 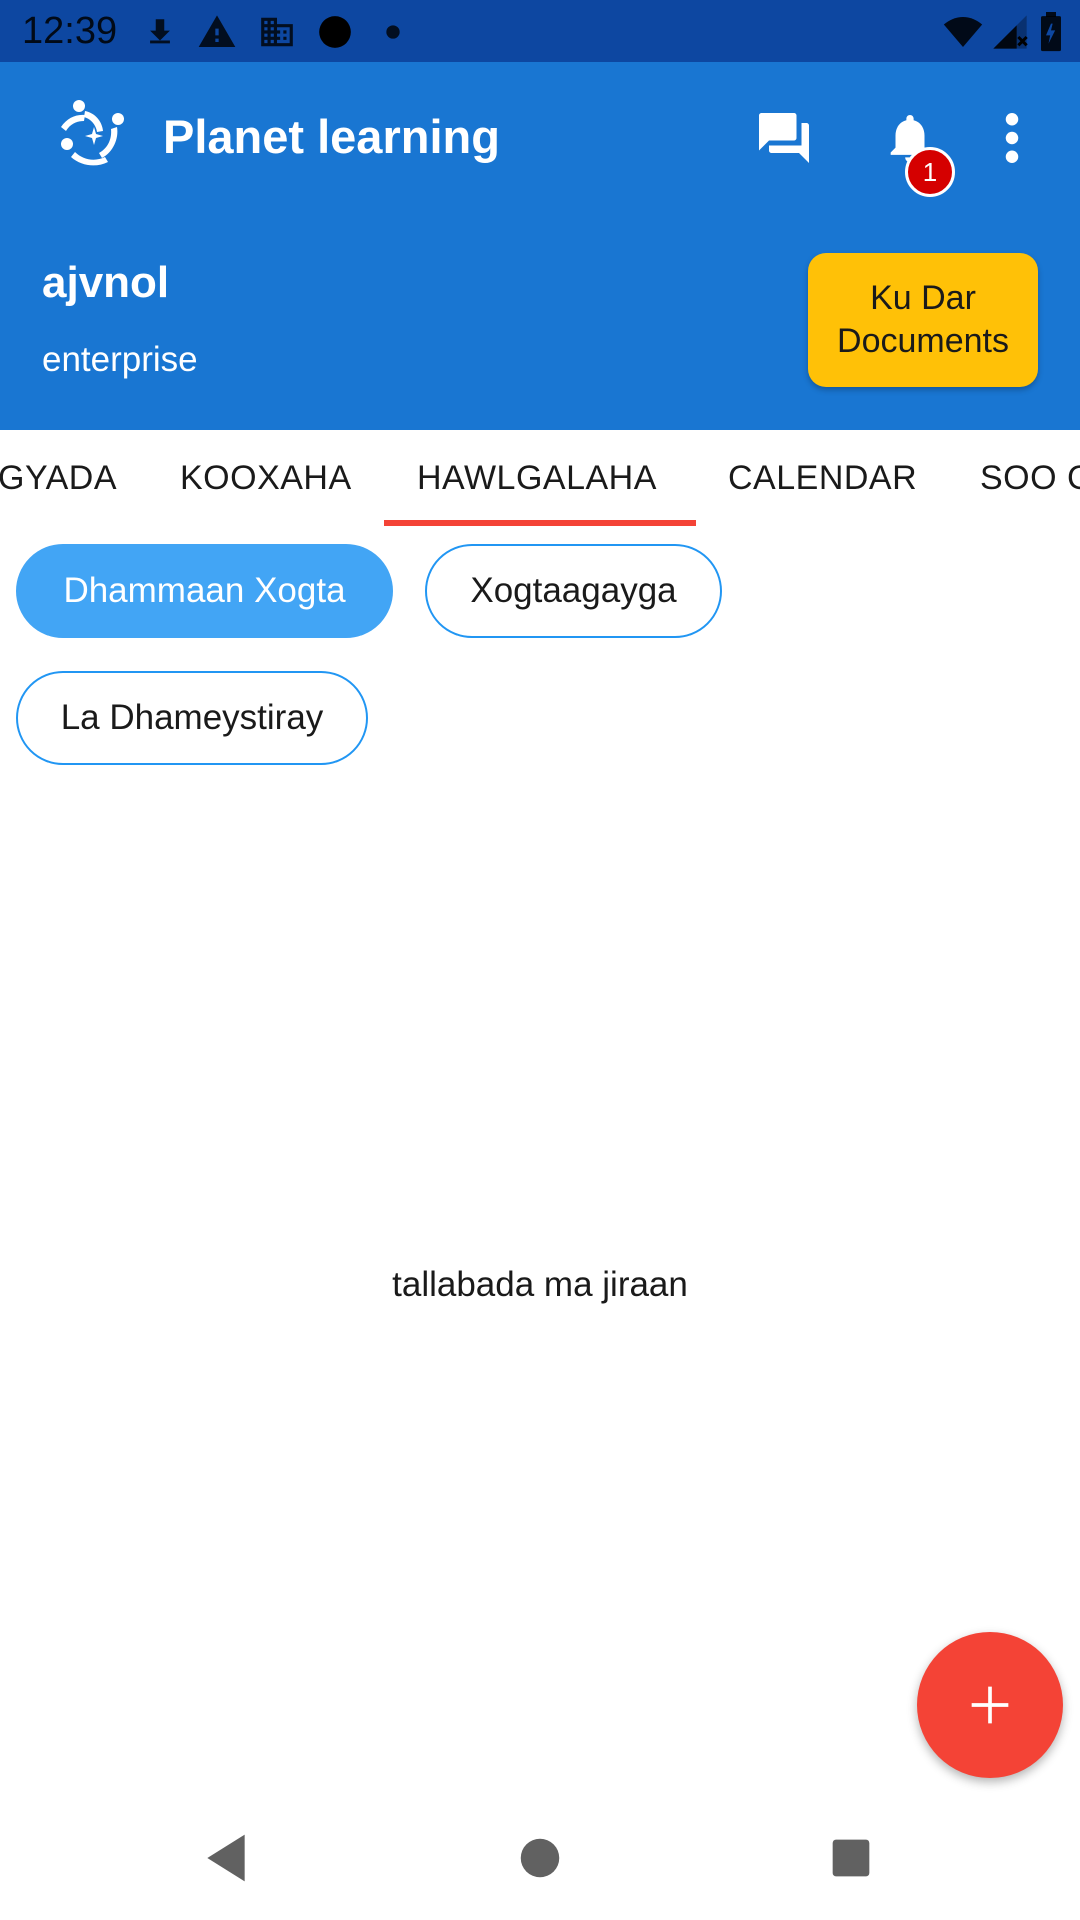 I want to click on tab-calendar: CALENDAR, so click(x=822, y=478).